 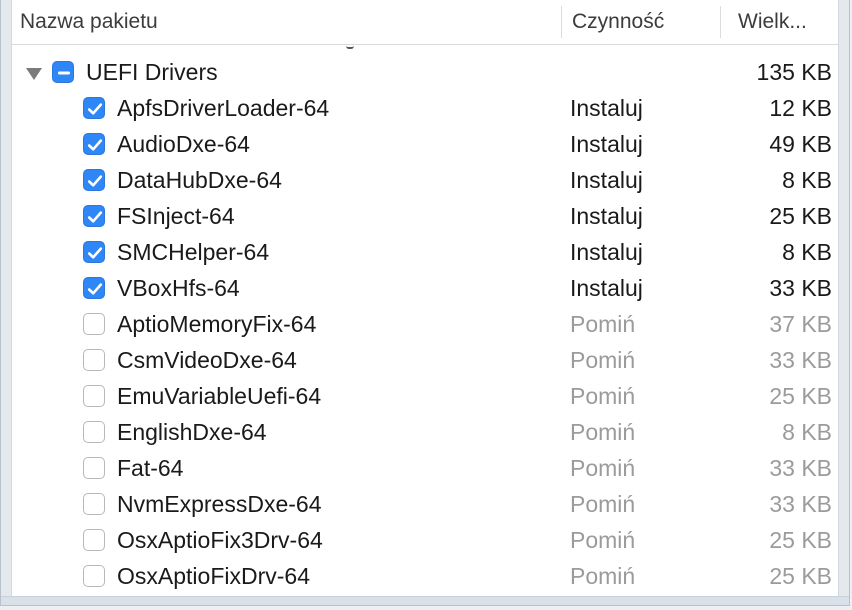 I want to click on package-name: Fat-64, so click(x=150, y=468).